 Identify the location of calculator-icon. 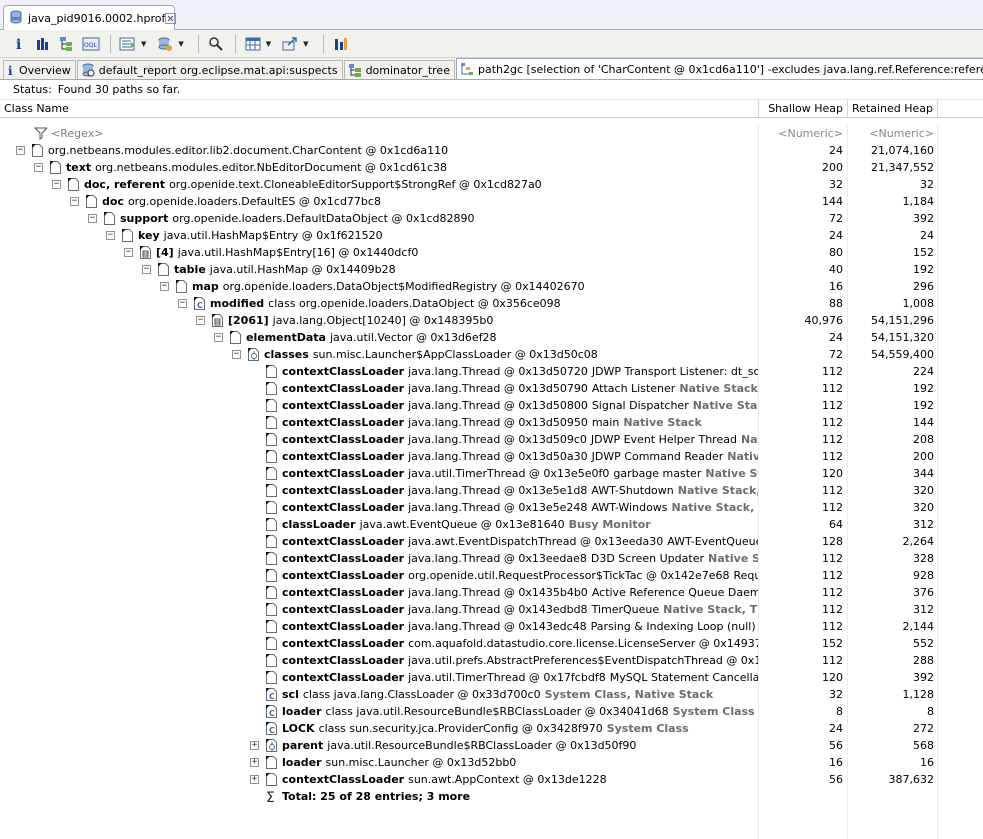
(253, 44).